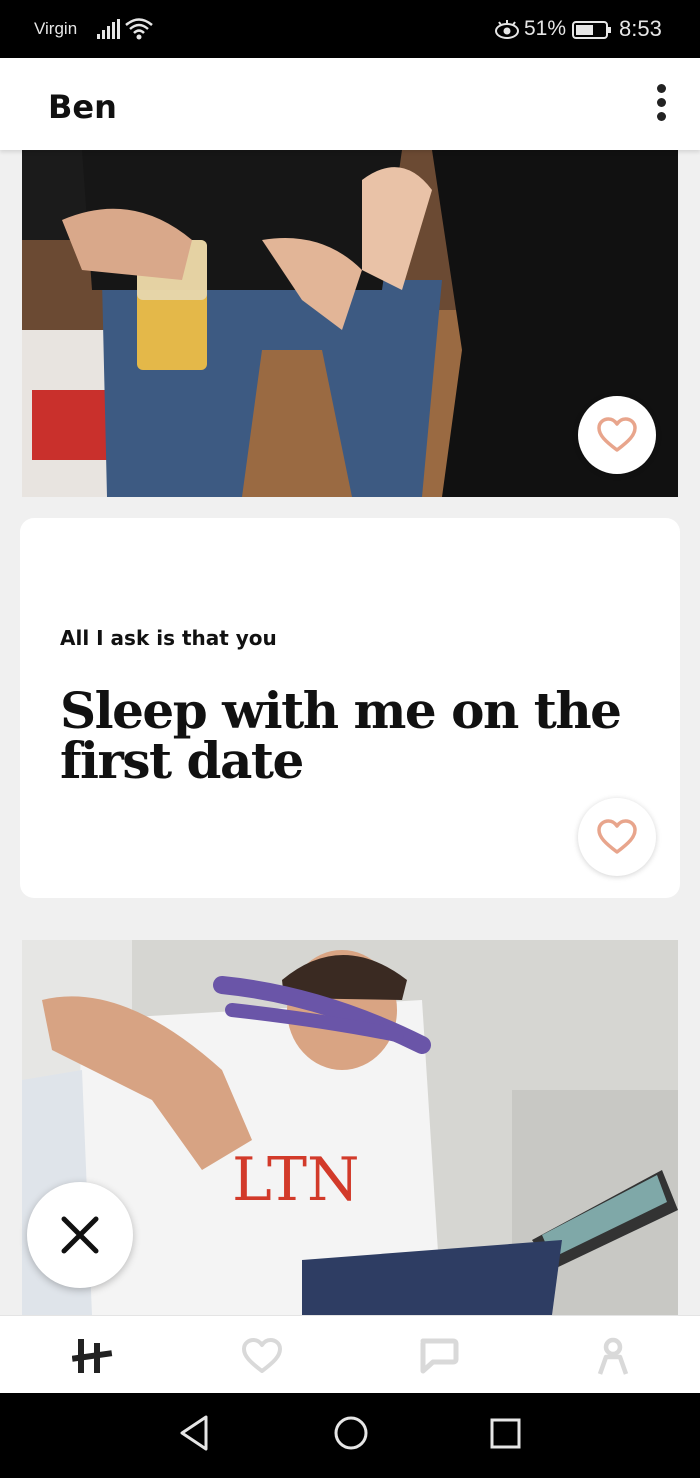  Describe the element at coordinates (168, 638) in the screenshot. I see `prompt-question: All I ask is that you` at that location.